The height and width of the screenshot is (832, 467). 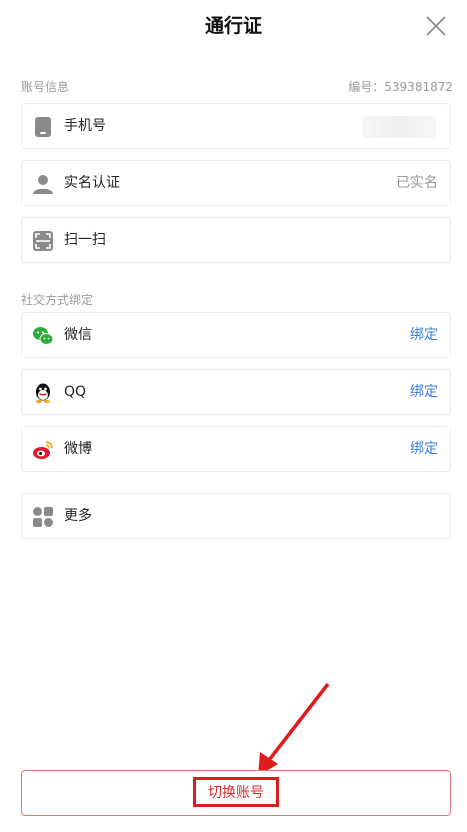 What do you see at coordinates (436, 26) in the screenshot?
I see `close-icon` at bounding box center [436, 26].